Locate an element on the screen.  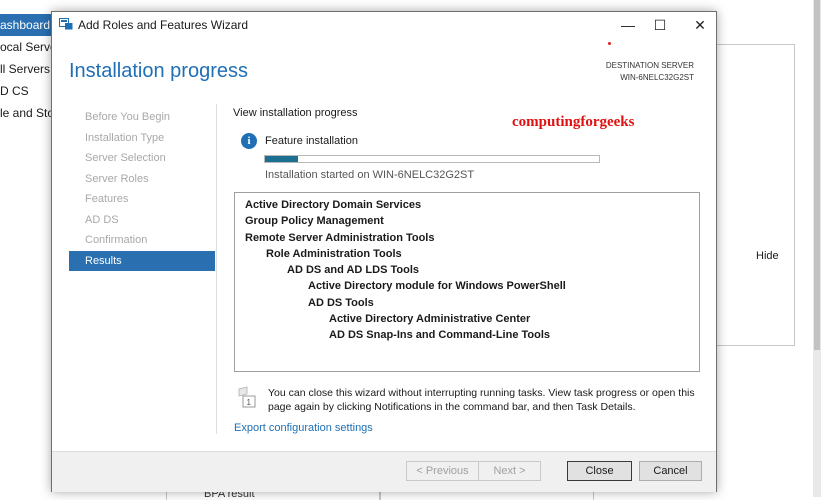
step-server-roles: Server Roles is located at coordinates (117, 178).